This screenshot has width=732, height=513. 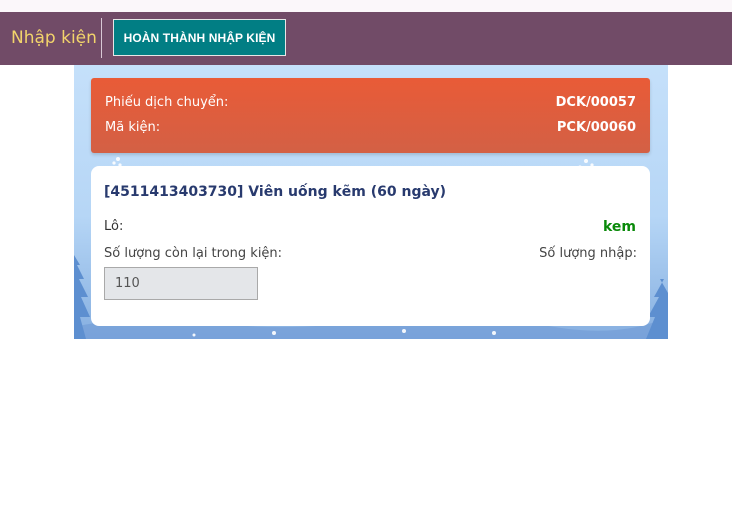 I want to click on import-quantity-label: Số lượng nhập:, so click(x=588, y=253).